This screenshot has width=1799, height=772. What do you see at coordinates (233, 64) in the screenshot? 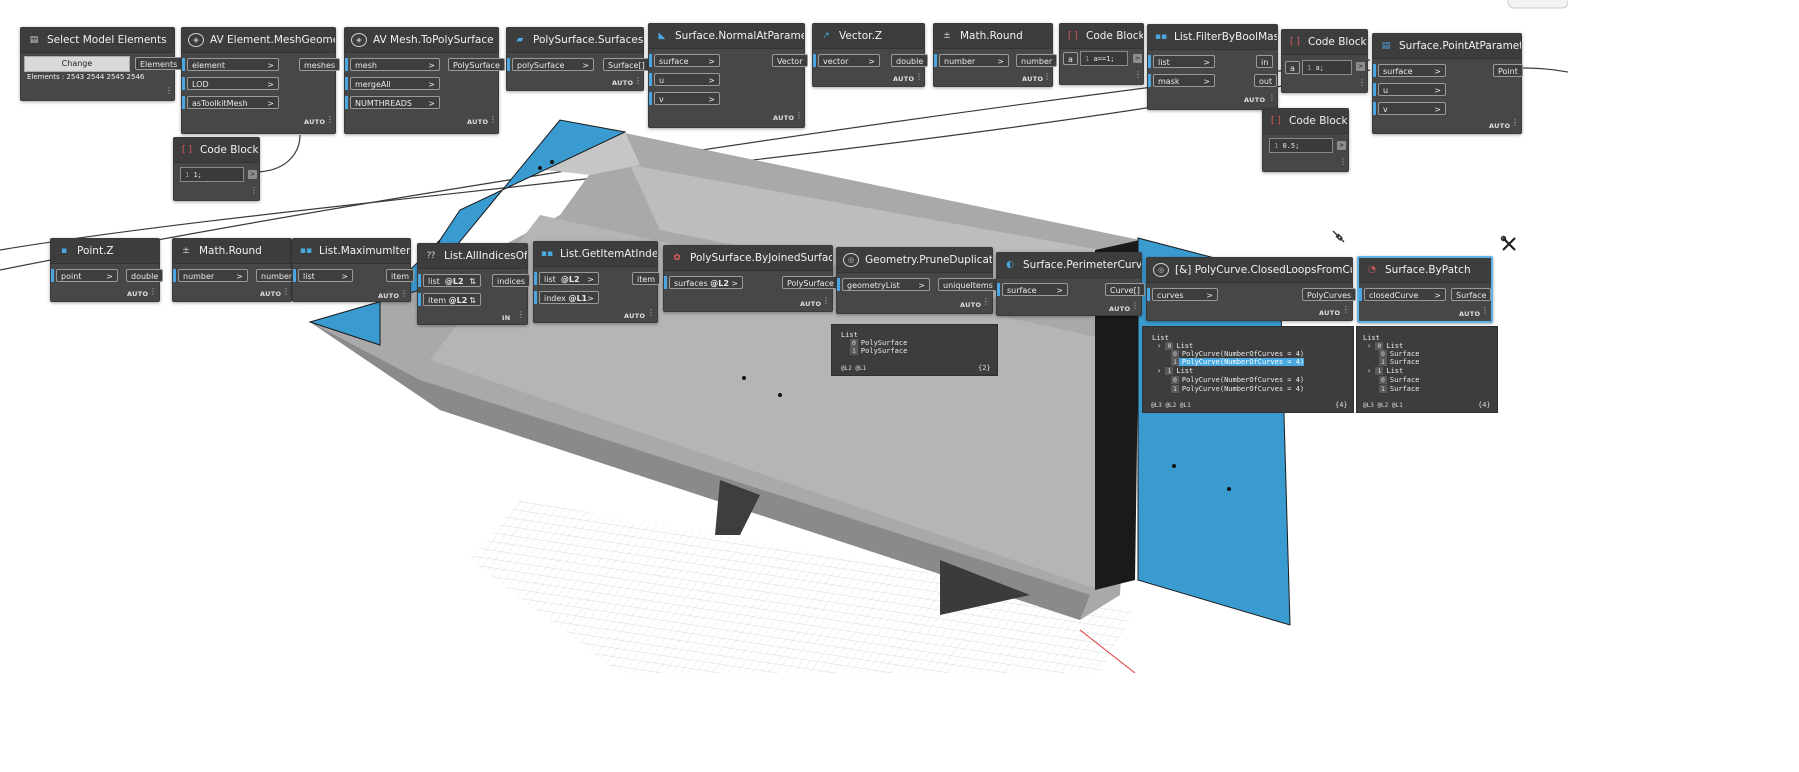
I see `element-input: element >` at bounding box center [233, 64].